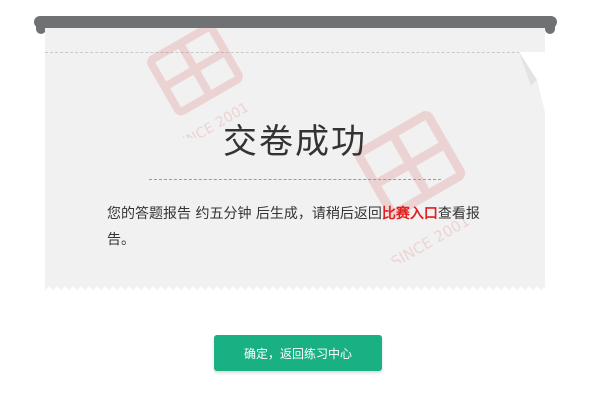 Image resolution: width=600 pixels, height=400 pixels. Describe the element at coordinates (295, 288) in the screenshot. I see `paper-torn-edge` at that location.